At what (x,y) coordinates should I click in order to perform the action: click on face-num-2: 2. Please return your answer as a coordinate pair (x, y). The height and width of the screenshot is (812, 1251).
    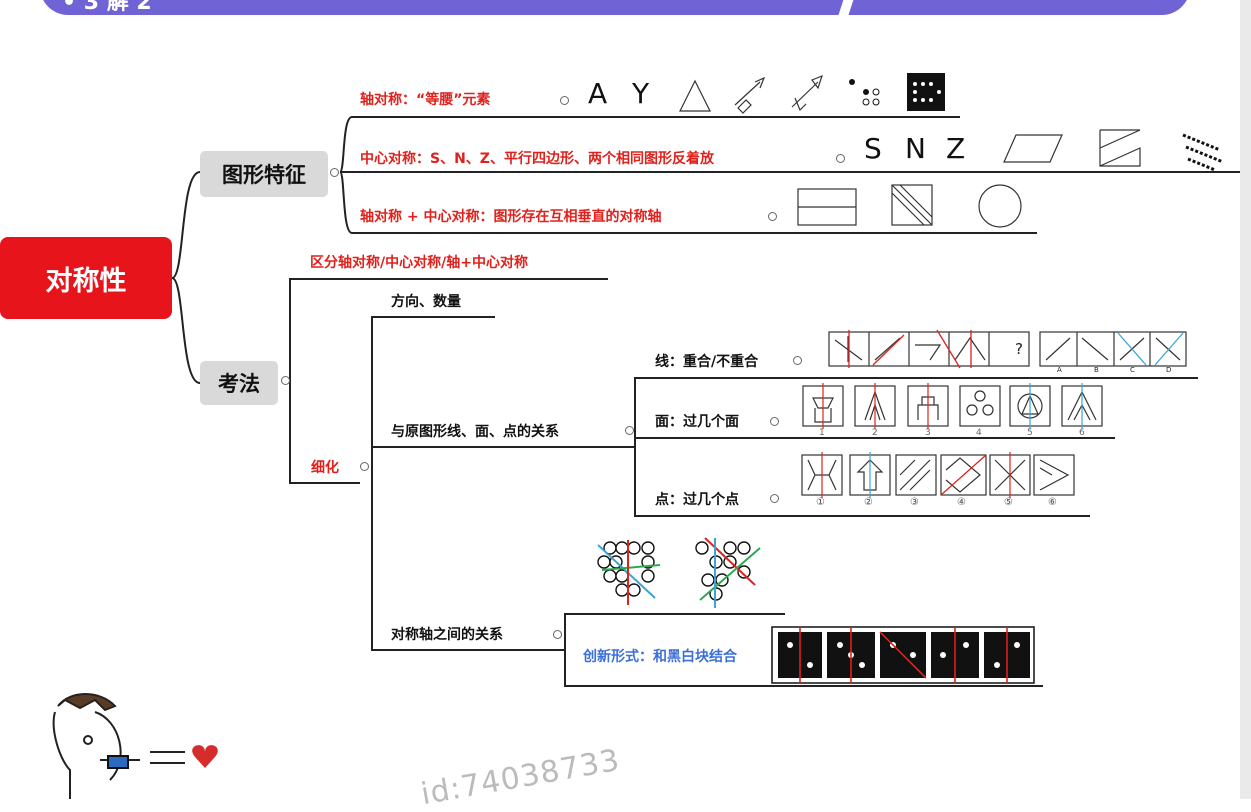
    Looking at the image, I should click on (875, 433).